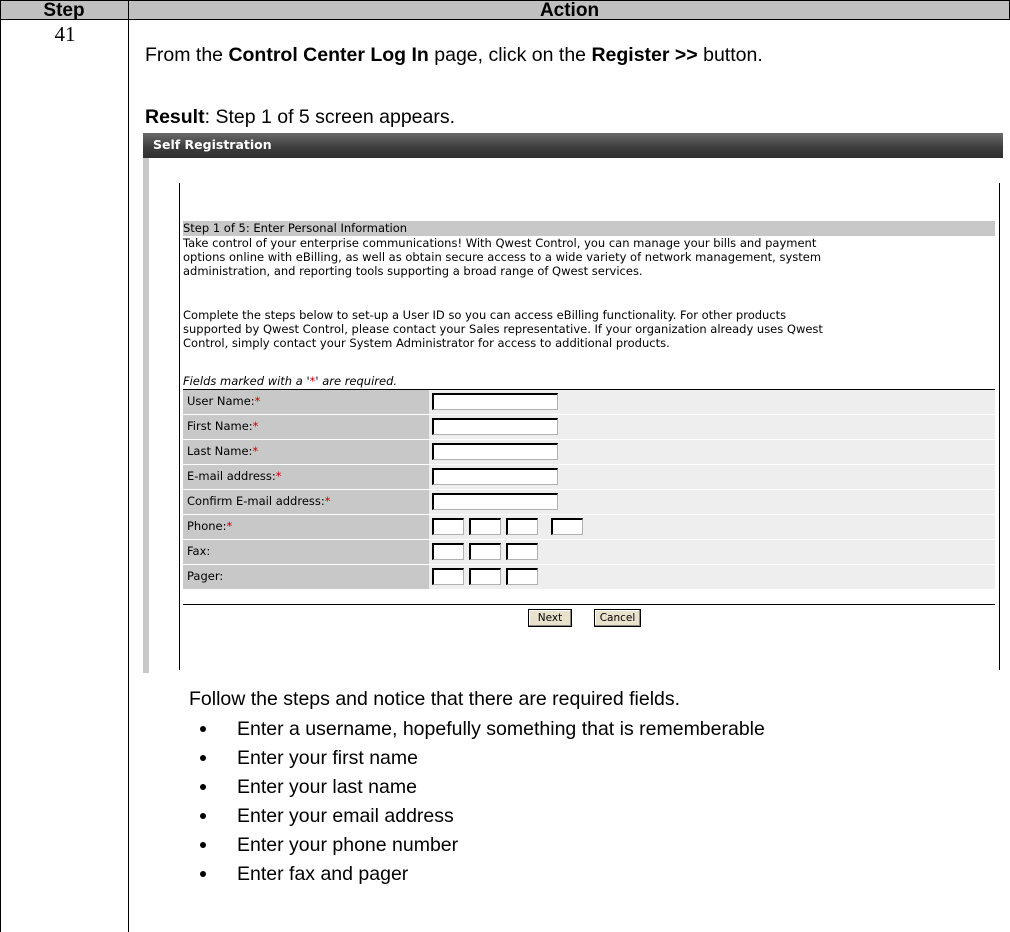 The height and width of the screenshot is (932, 1010). I want to click on fax-row: Fax:, so click(589, 552).